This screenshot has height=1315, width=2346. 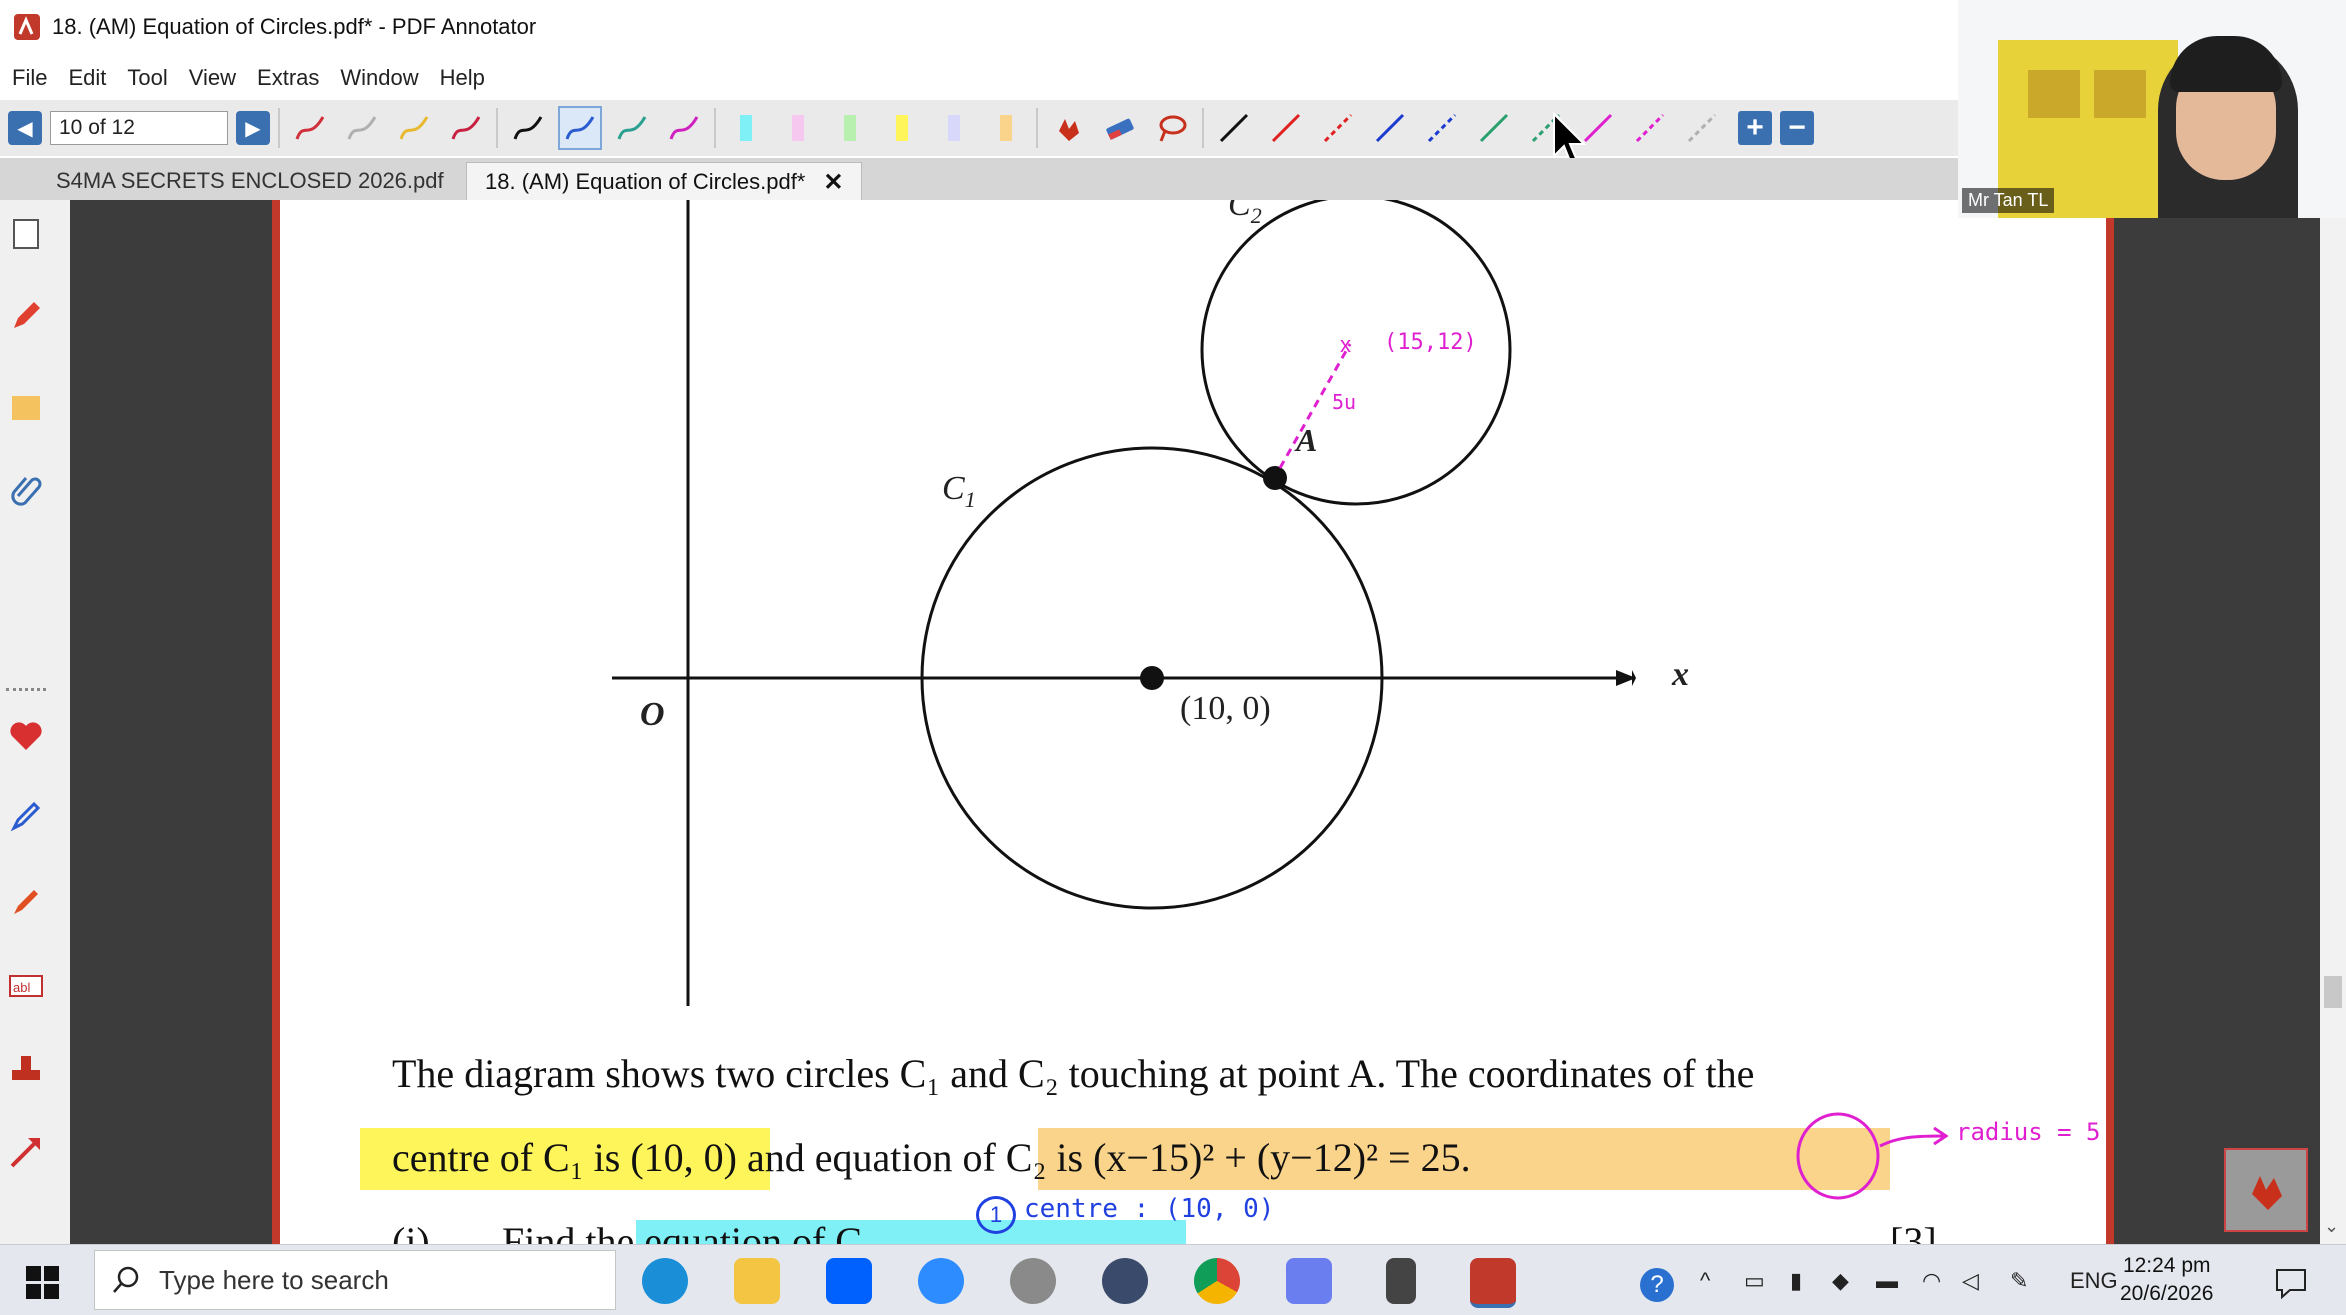 What do you see at coordinates (1309, 1281) in the screenshot?
I see `w-app-icon` at bounding box center [1309, 1281].